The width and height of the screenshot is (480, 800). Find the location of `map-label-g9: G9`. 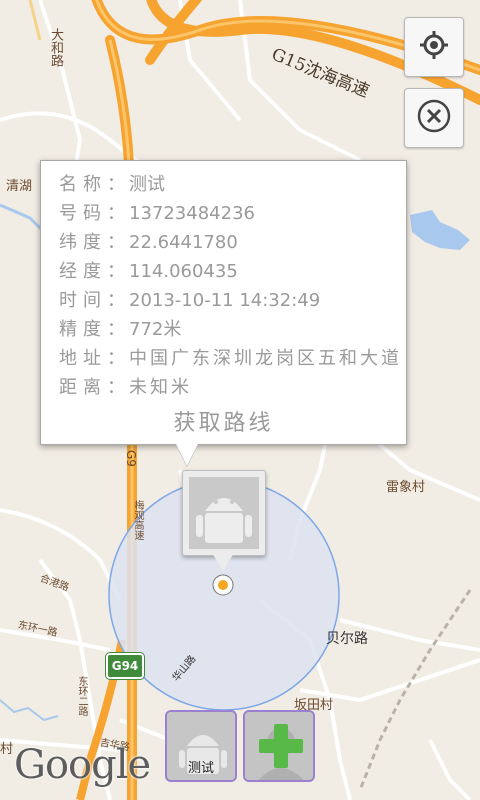

map-label-g9: G9 is located at coordinates (131, 458).